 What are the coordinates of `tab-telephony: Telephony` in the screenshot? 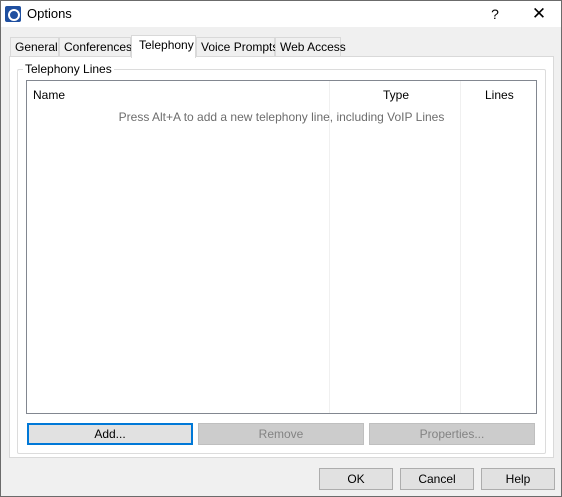 It's located at (163, 46).